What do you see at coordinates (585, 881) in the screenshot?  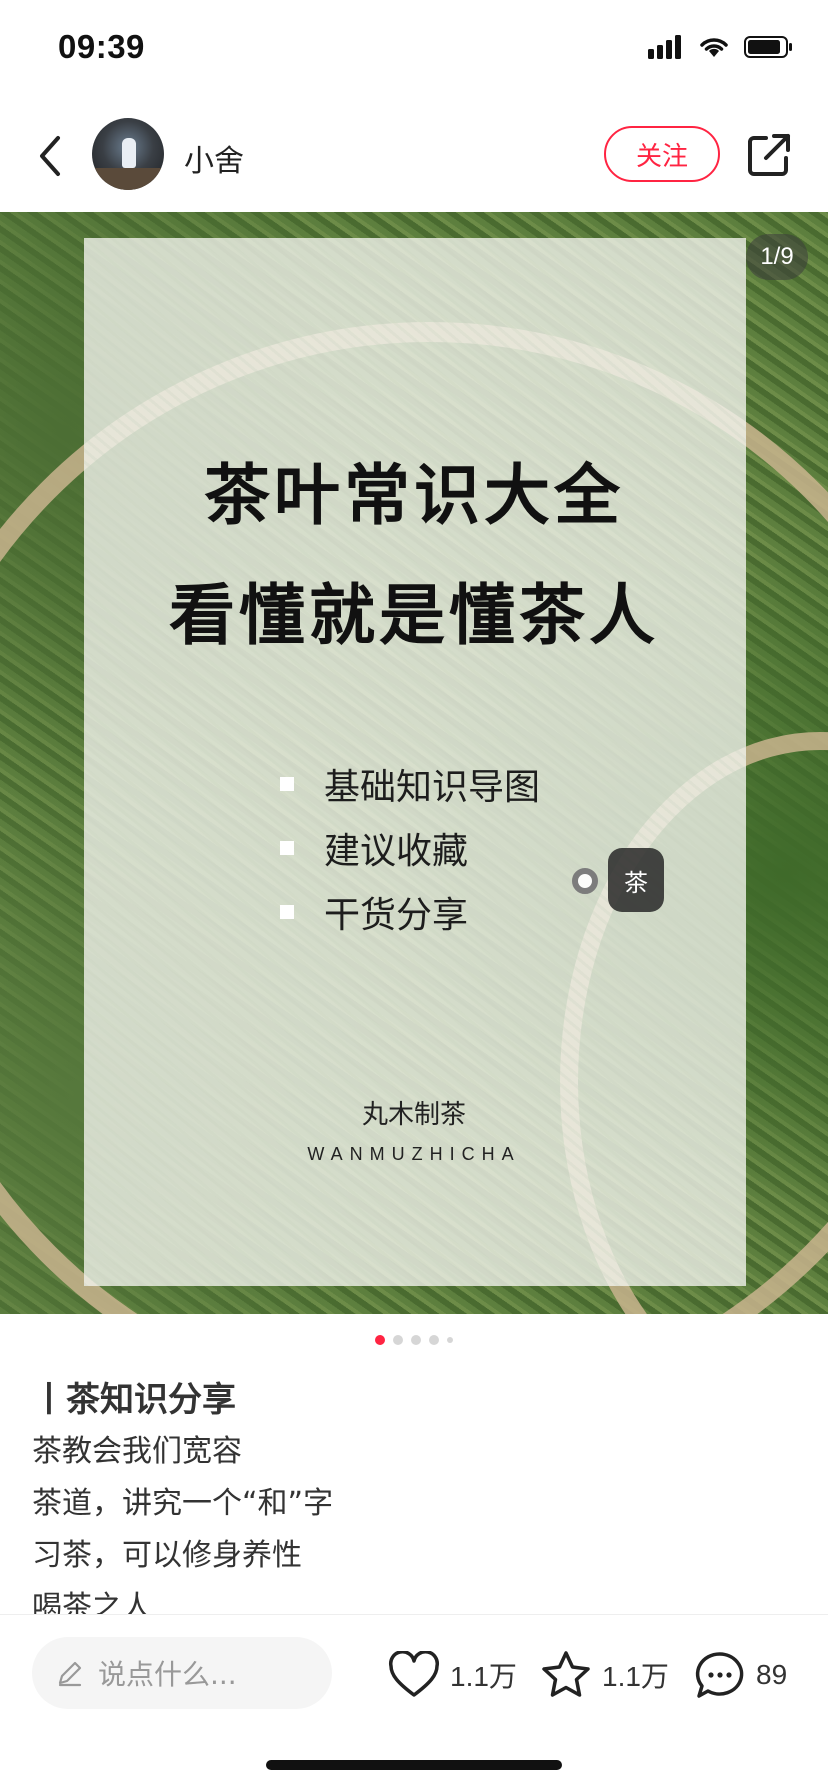 I see `tag-dot` at bounding box center [585, 881].